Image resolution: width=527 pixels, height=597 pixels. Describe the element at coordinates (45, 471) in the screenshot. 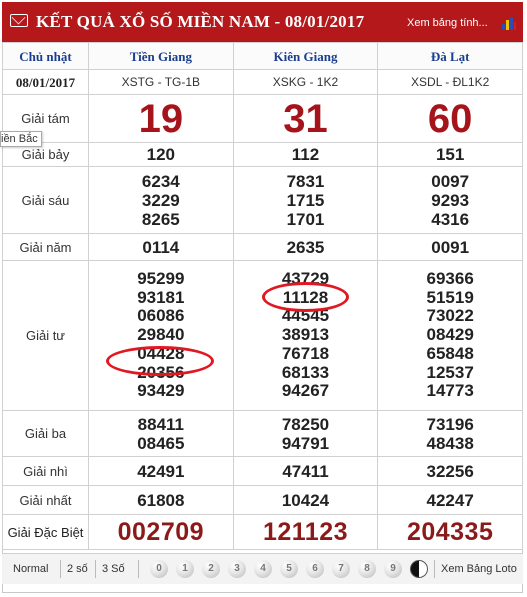

I see `prize-label: Giải nhì` at that location.